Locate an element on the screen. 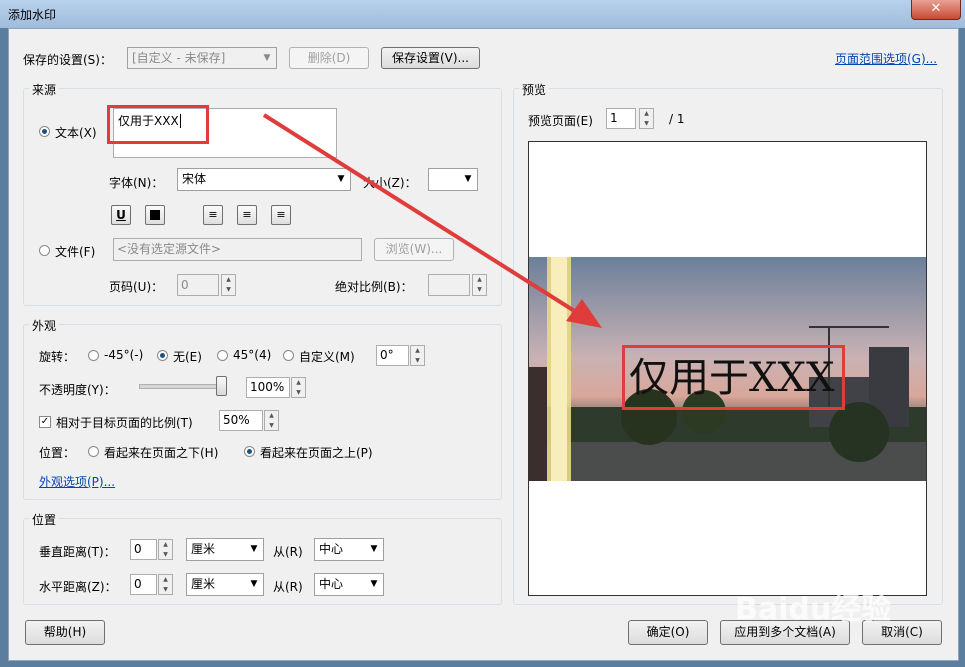 The image size is (965, 667). baidu-watermark: Baidu经验 is located at coordinates (813, 609).